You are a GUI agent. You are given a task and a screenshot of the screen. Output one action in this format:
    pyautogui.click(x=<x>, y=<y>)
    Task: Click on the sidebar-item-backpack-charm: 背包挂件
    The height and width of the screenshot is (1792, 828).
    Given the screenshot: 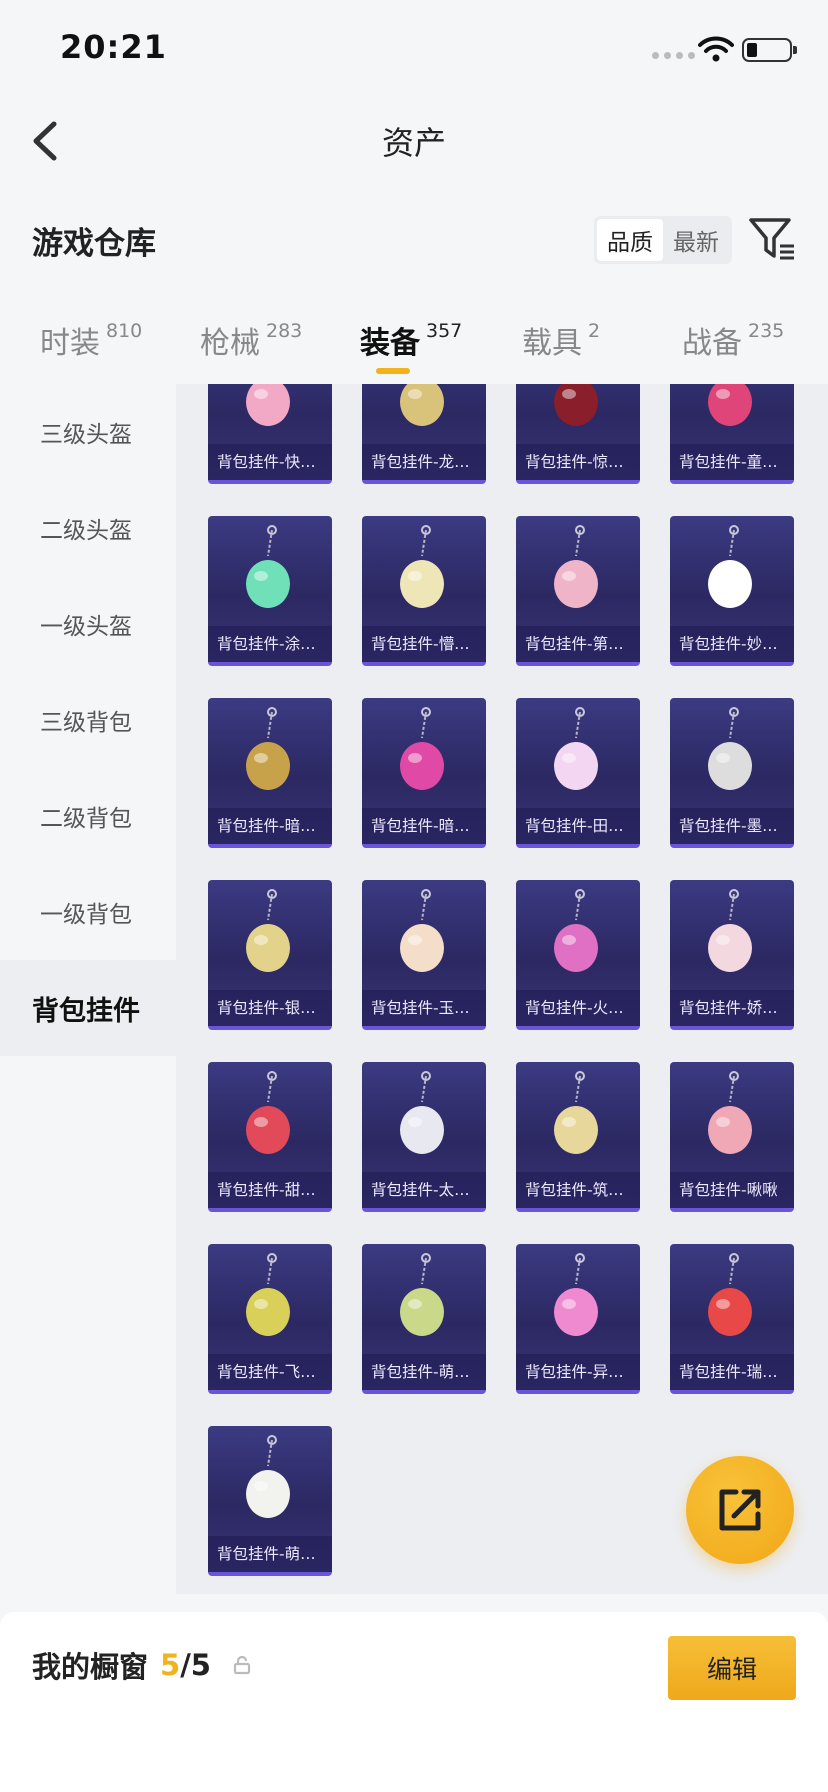 What is the action you would take?
    pyautogui.click(x=88, y=1008)
    